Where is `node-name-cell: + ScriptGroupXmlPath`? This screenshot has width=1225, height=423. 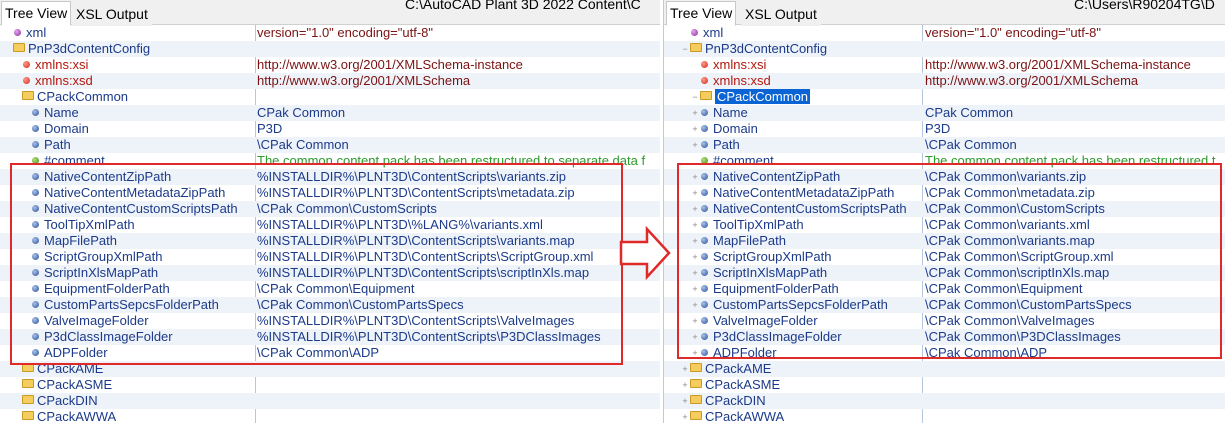 node-name-cell: + ScriptGroupXmlPath is located at coordinates (806, 257).